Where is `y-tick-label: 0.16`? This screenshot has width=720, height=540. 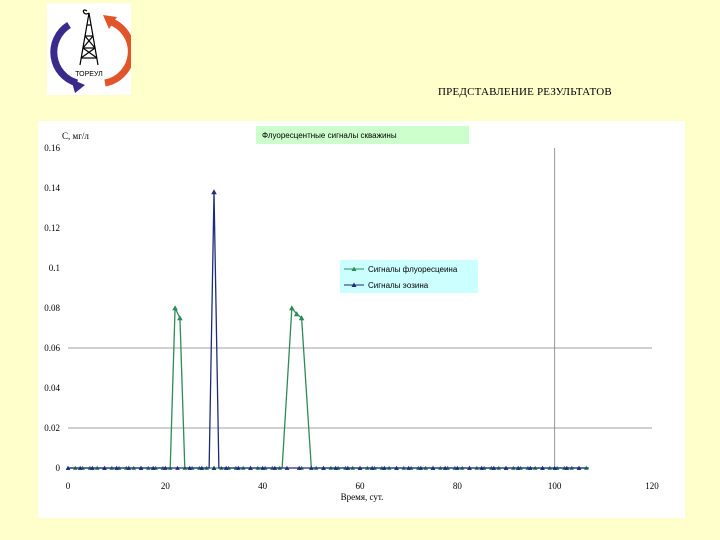
y-tick-label: 0.16 is located at coordinates (52, 148).